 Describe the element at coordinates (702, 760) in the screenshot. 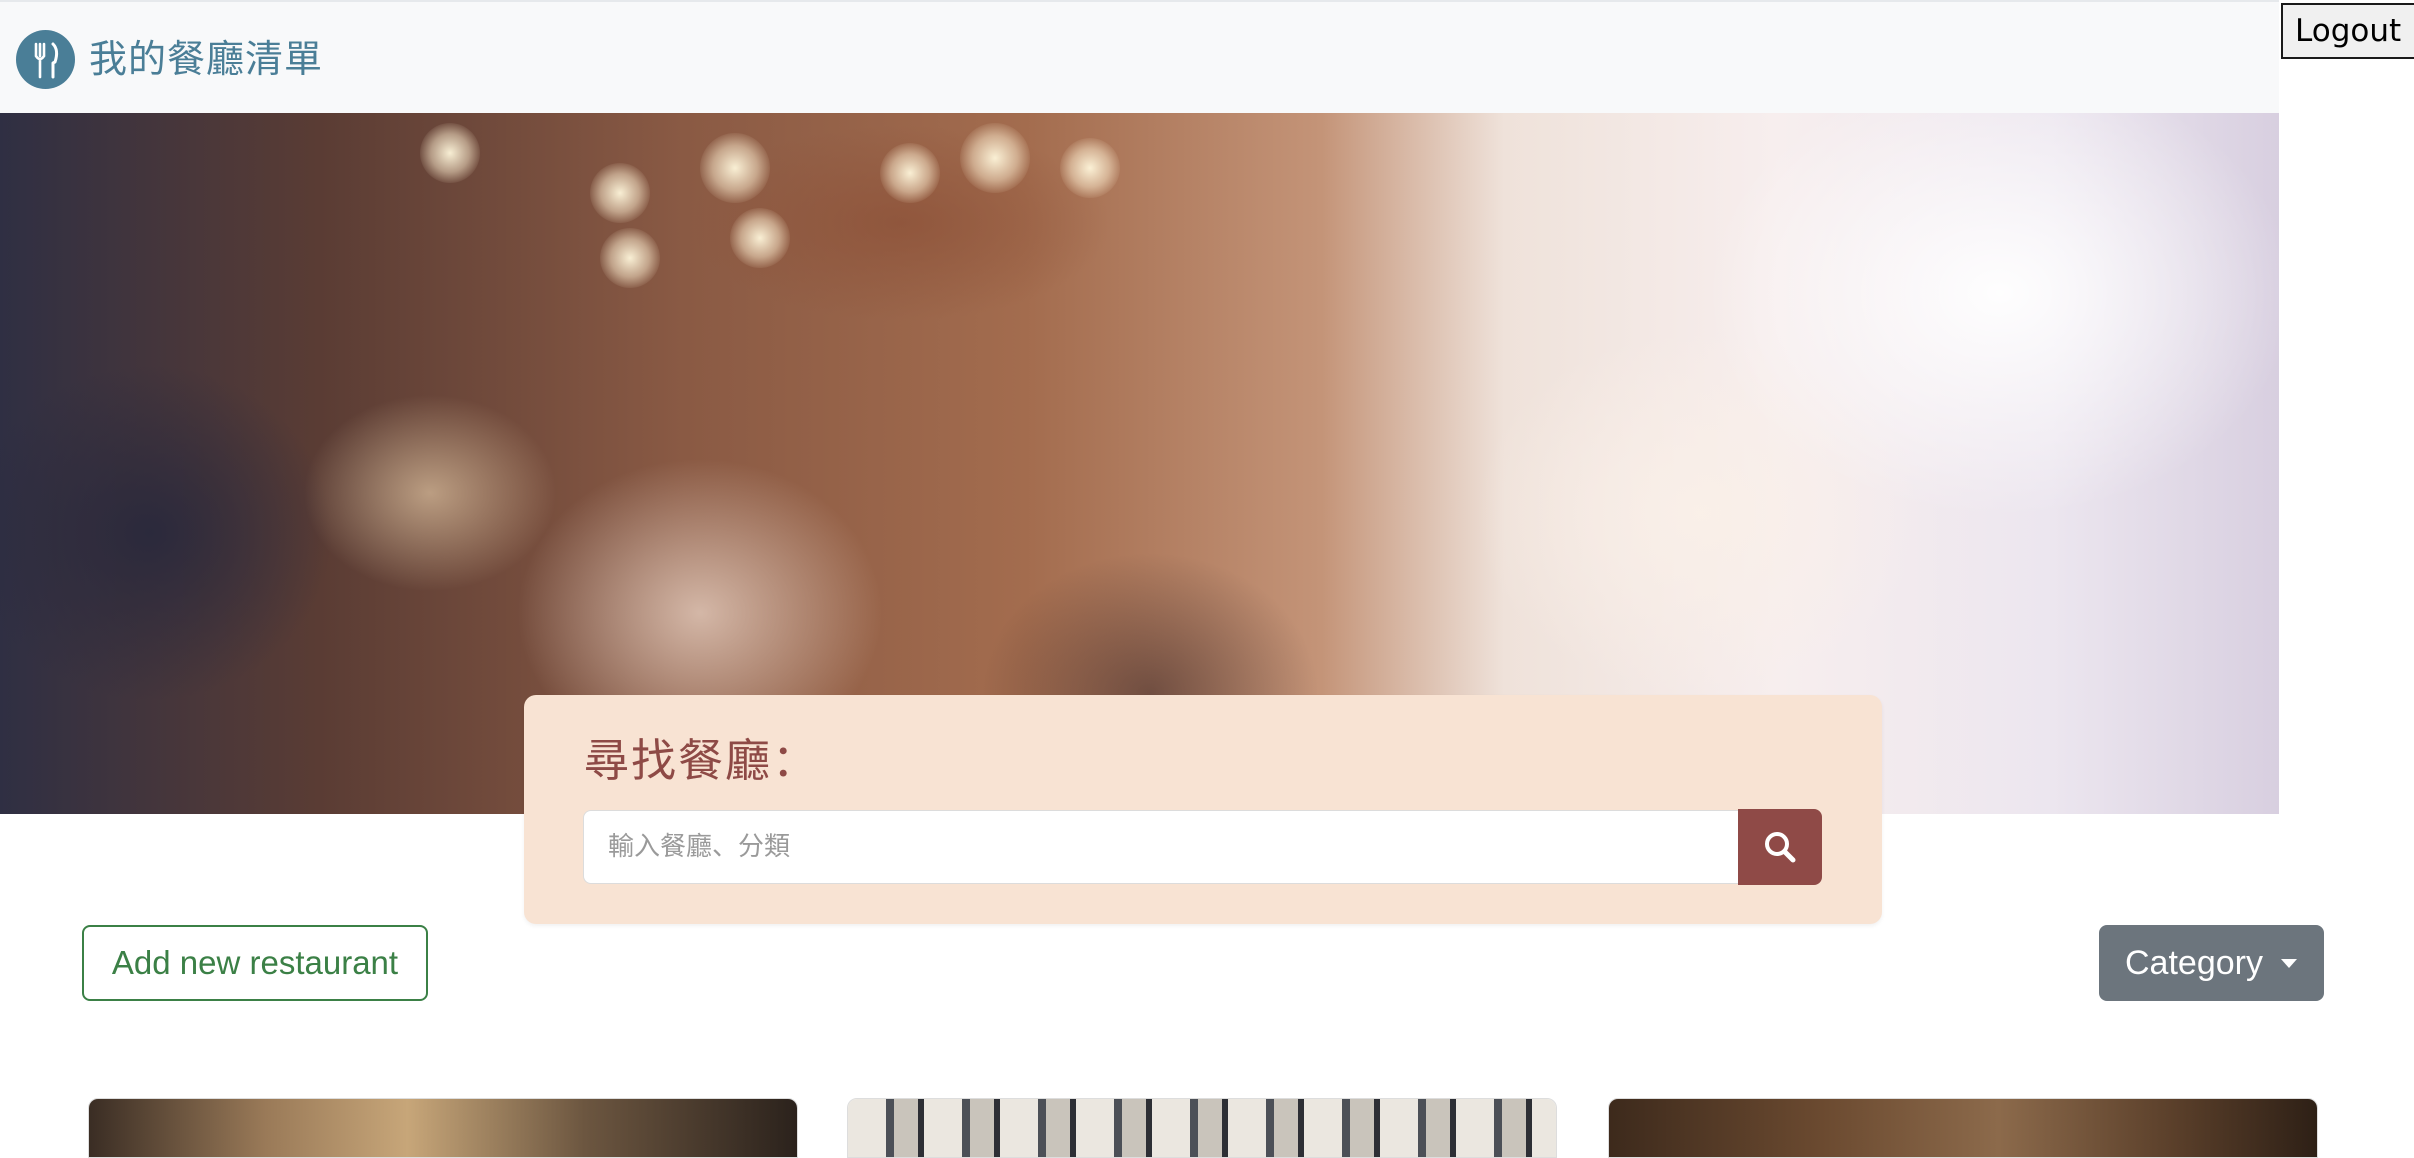

I see `search-title: 尋找餐廳：` at that location.